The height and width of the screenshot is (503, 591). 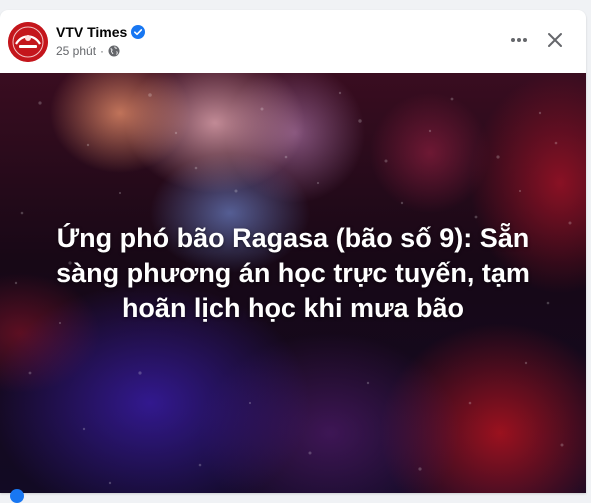 I want to click on post-meta: 25 phút ·, so click(x=88, y=51).